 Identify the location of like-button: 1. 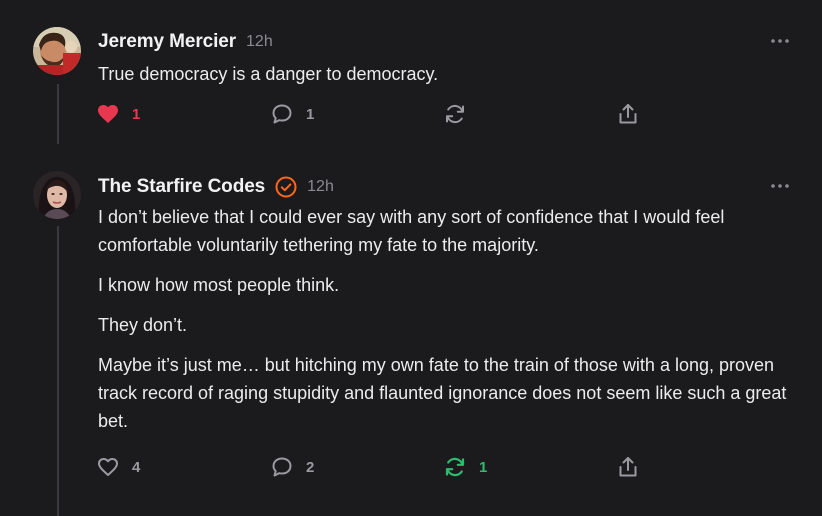
(118, 114).